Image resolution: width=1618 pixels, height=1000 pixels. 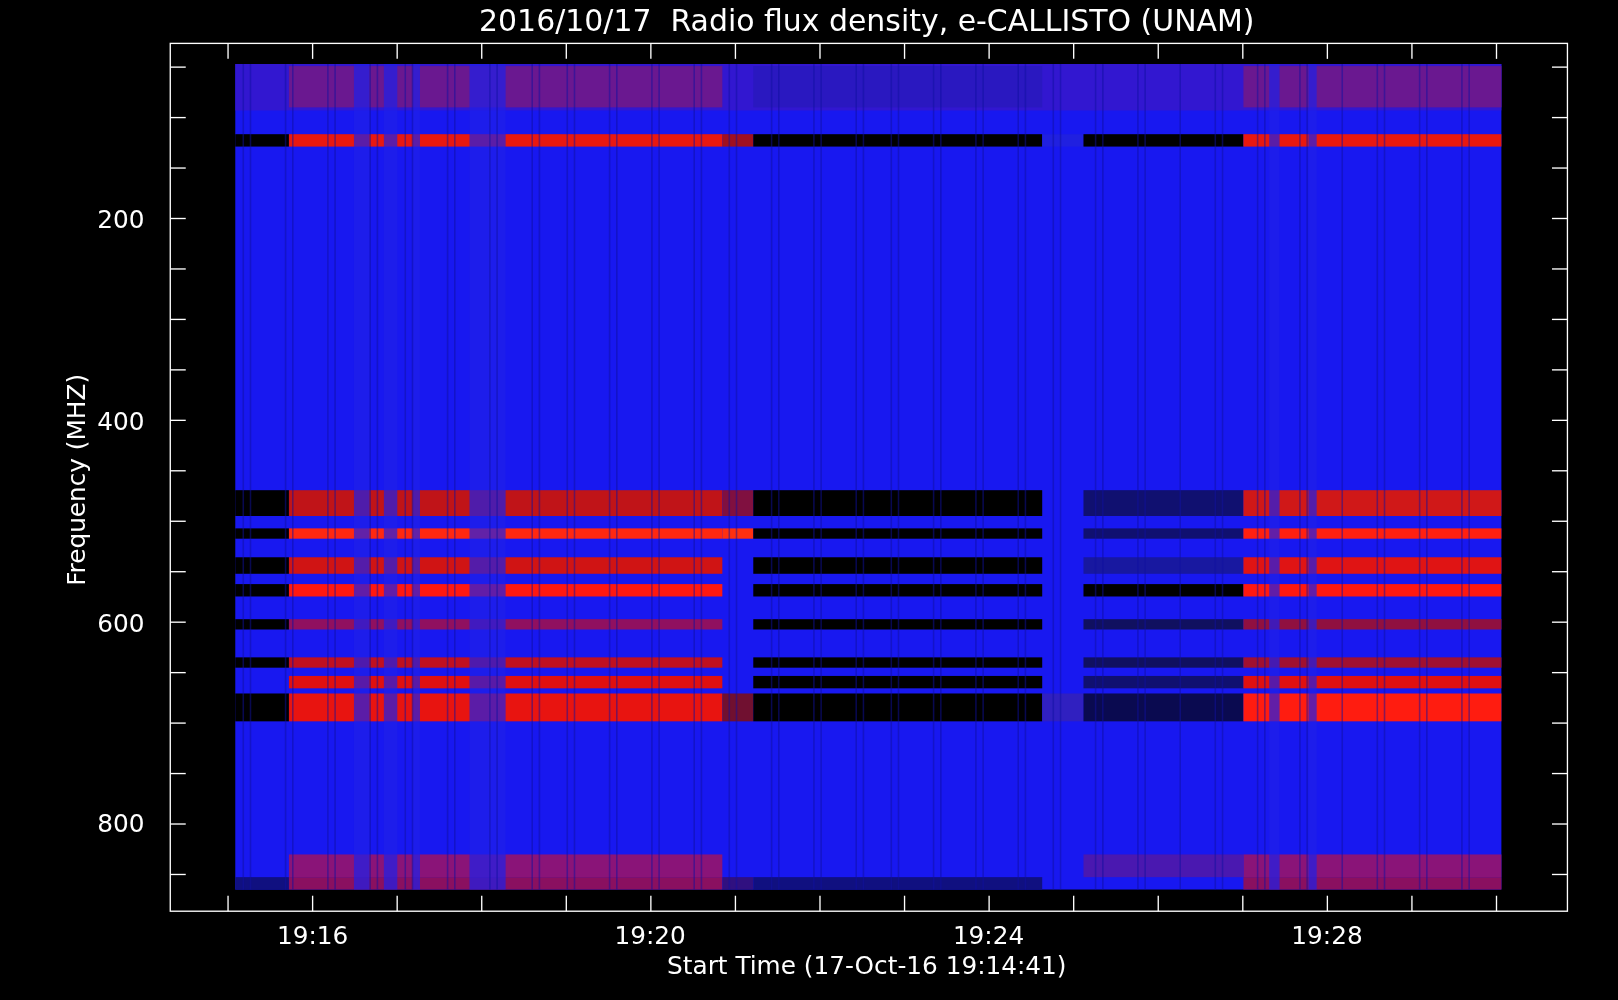 What do you see at coordinates (1327, 936) in the screenshot?
I see `x-tick-label: 19:28` at bounding box center [1327, 936].